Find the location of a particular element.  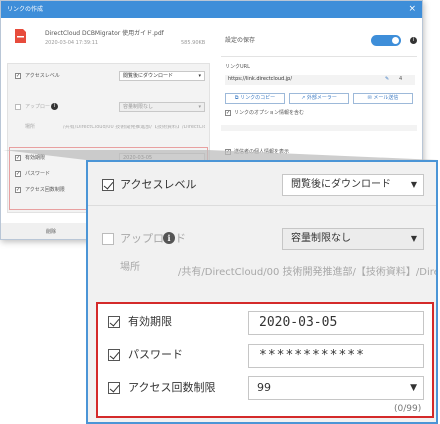

location-label: 場所 is located at coordinates (130, 267).